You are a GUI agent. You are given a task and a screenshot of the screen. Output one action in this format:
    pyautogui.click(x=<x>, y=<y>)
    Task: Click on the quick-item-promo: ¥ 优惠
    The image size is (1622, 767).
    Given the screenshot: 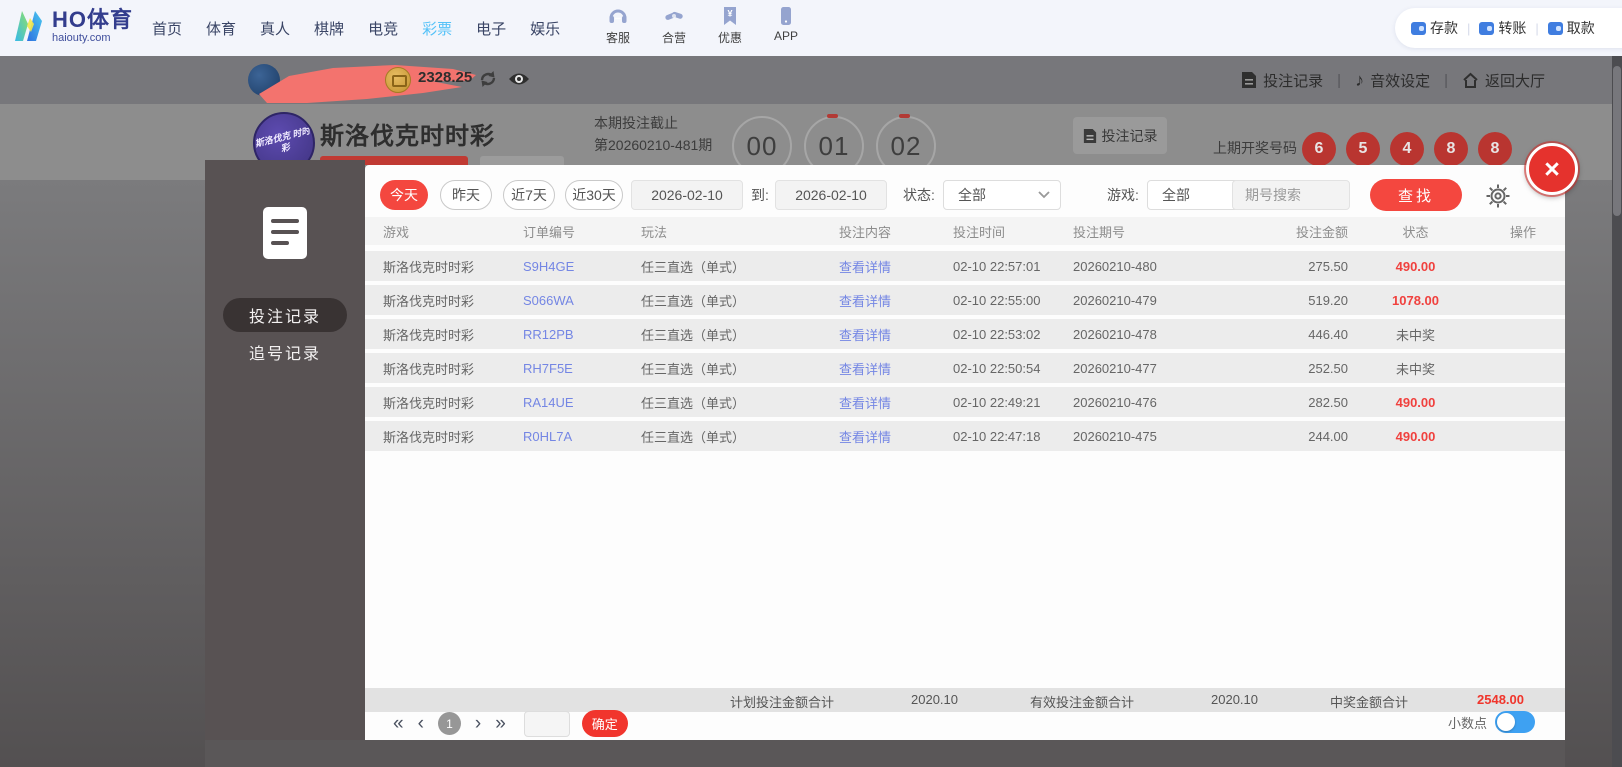 What is the action you would take?
    pyautogui.click(x=730, y=25)
    